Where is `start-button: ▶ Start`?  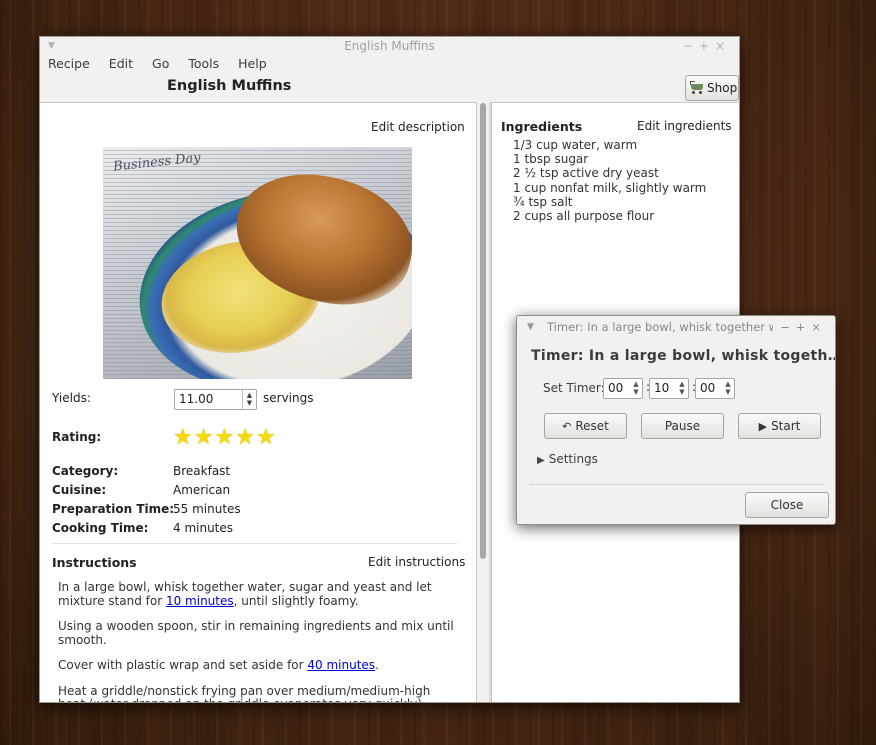 start-button: ▶ Start is located at coordinates (779, 426).